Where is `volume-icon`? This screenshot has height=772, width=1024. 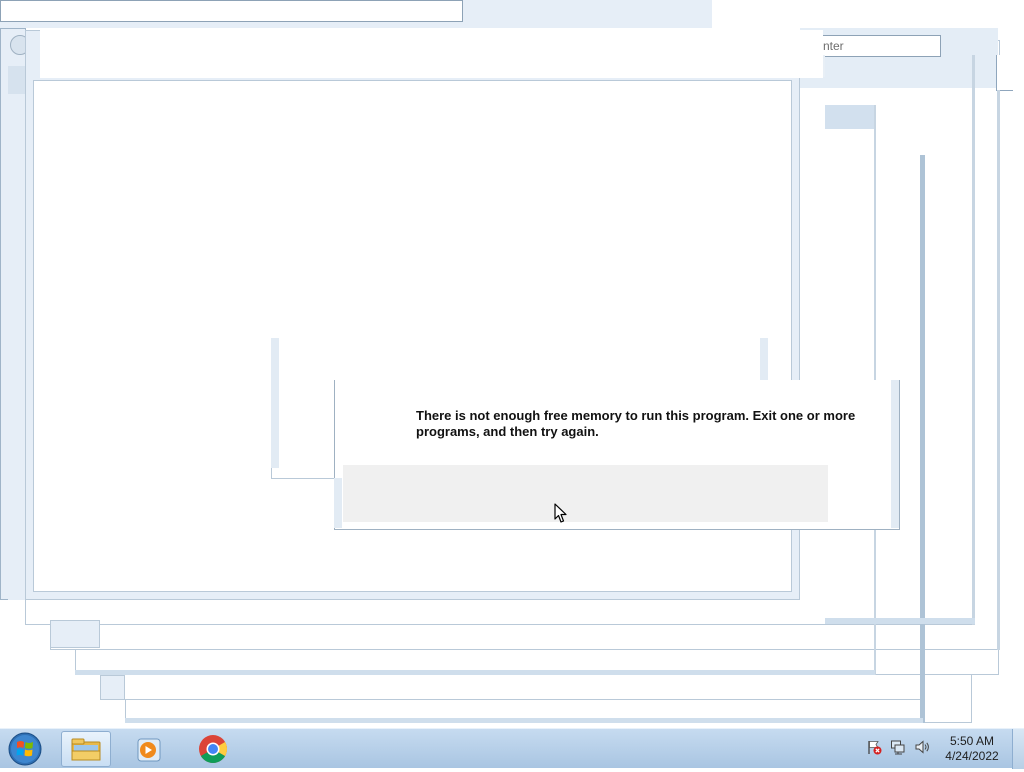
volume-icon is located at coordinates (922, 747).